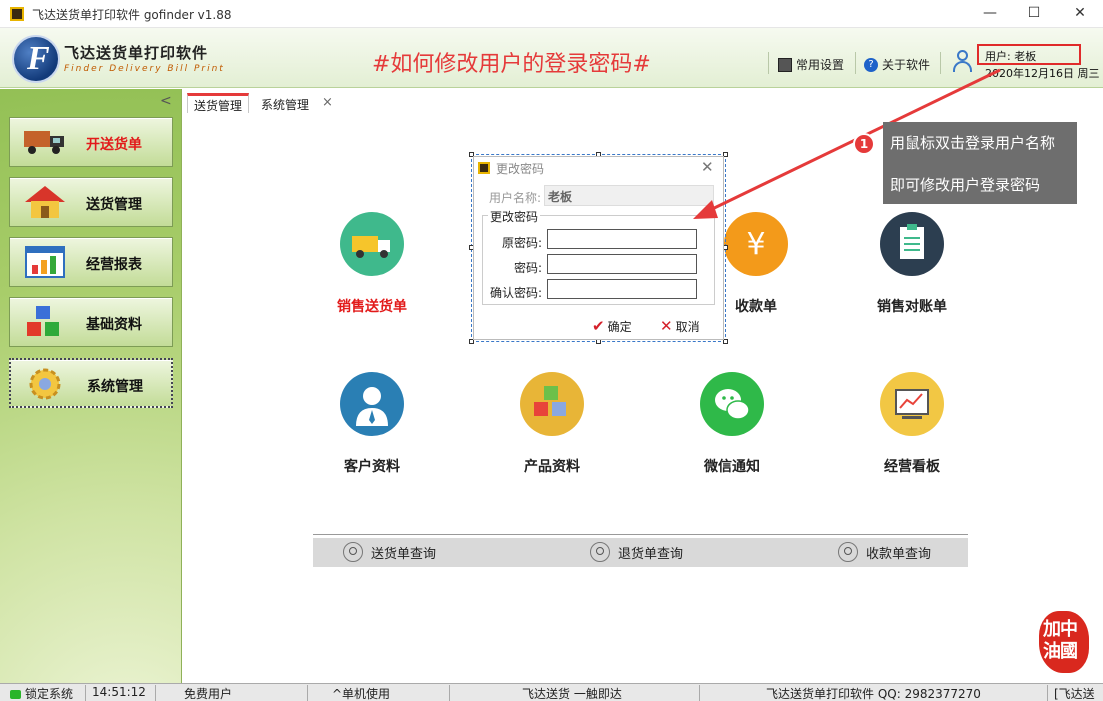 Image resolution: width=1103 pixels, height=701 pixels. What do you see at coordinates (973, 143) in the screenshot?
I see `callout-line-1: 用鼠标双击登录用户名称` at bounding box center [973, 143].